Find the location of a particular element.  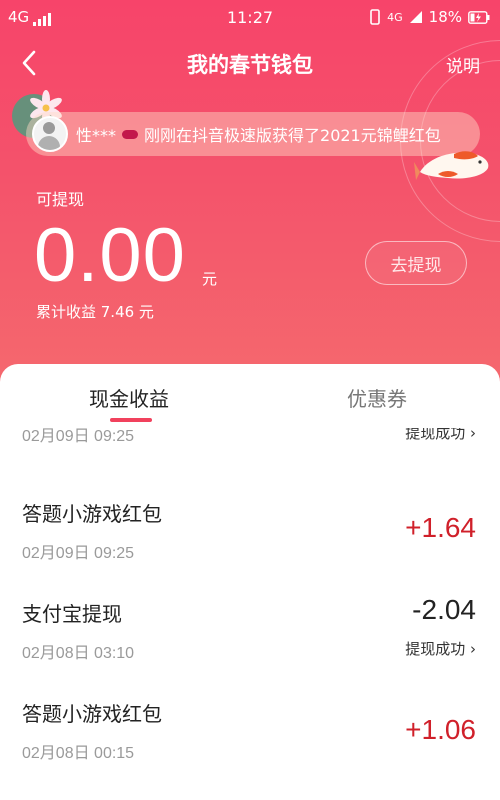

page-title: 我的春节钱包 is located at coordinates (250, 65).